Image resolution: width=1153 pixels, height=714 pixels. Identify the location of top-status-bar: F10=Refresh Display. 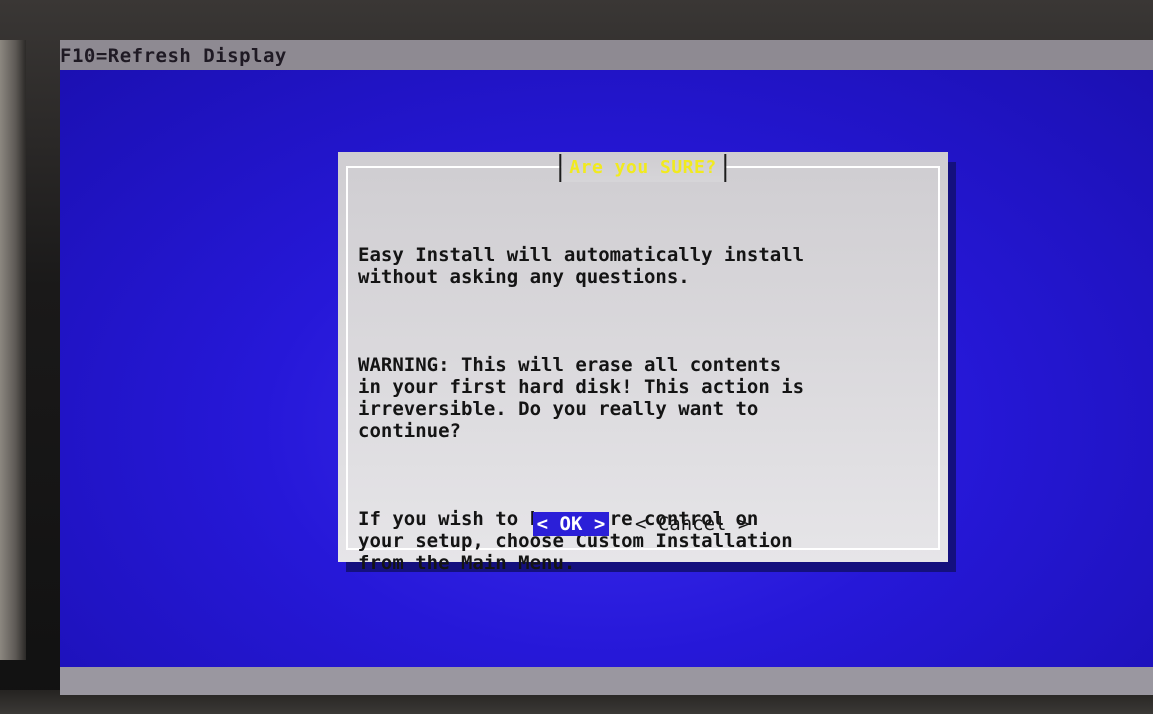
(606, 55).